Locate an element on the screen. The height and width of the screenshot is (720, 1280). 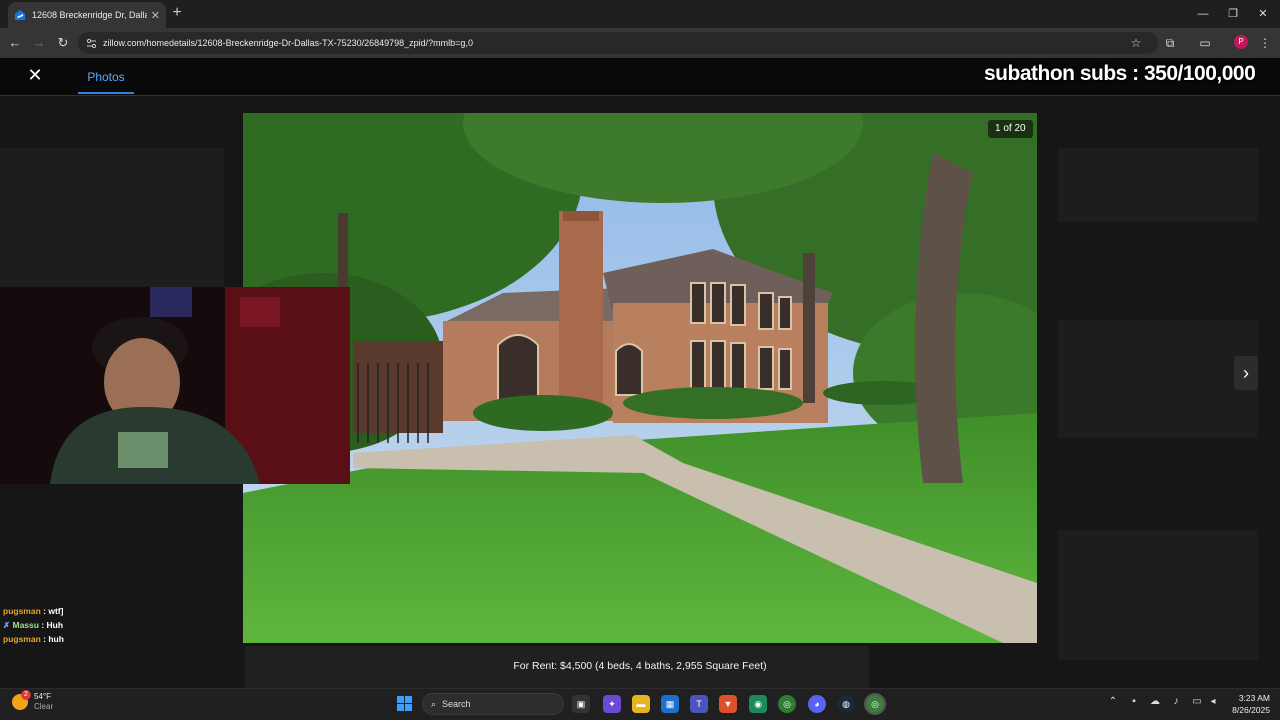
steam-icon: ◍ is located at coordinates (846, 704).